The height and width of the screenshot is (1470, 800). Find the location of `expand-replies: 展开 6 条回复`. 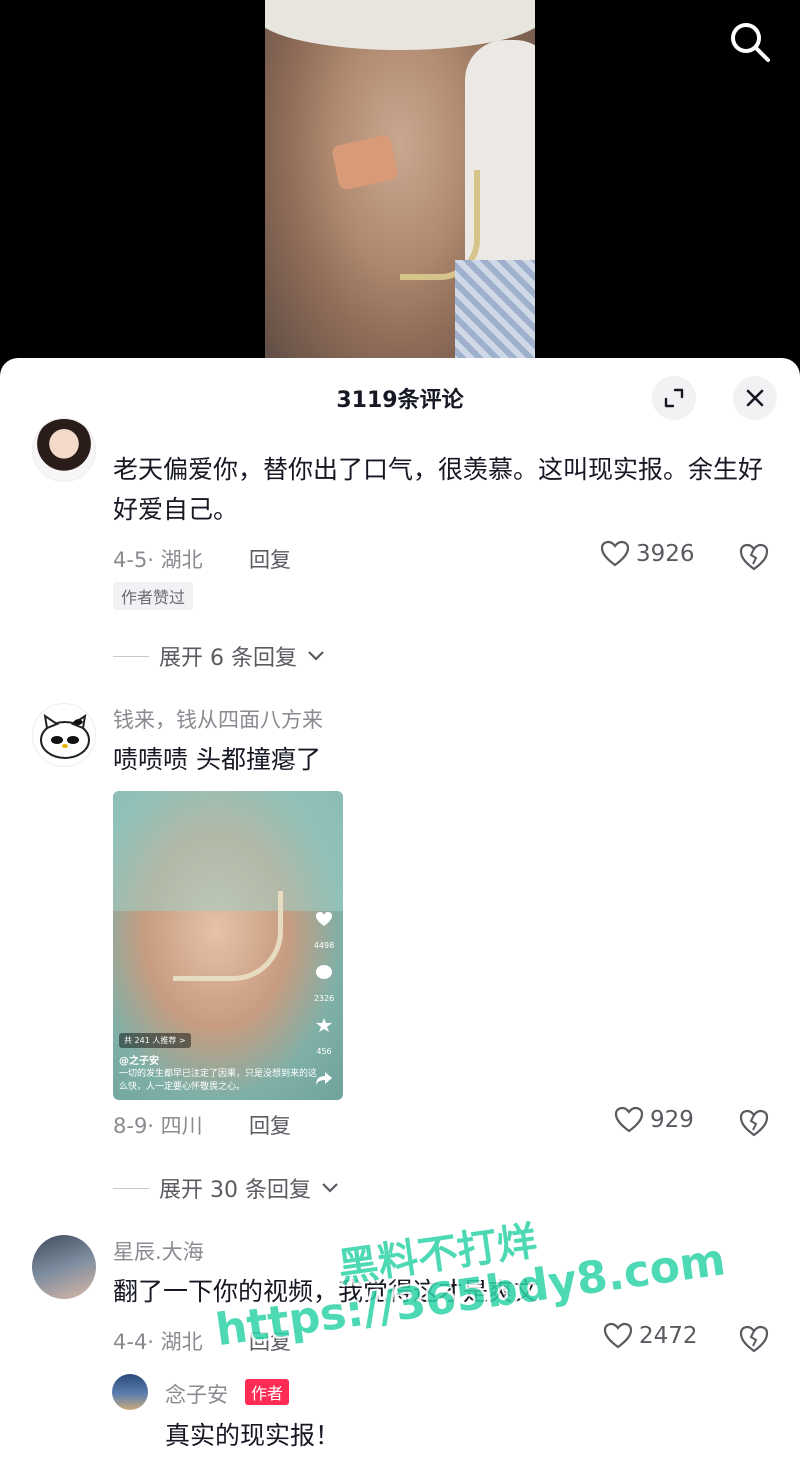

expand-replies: 展开 6 条回复 is located at coordinates (219, 656).